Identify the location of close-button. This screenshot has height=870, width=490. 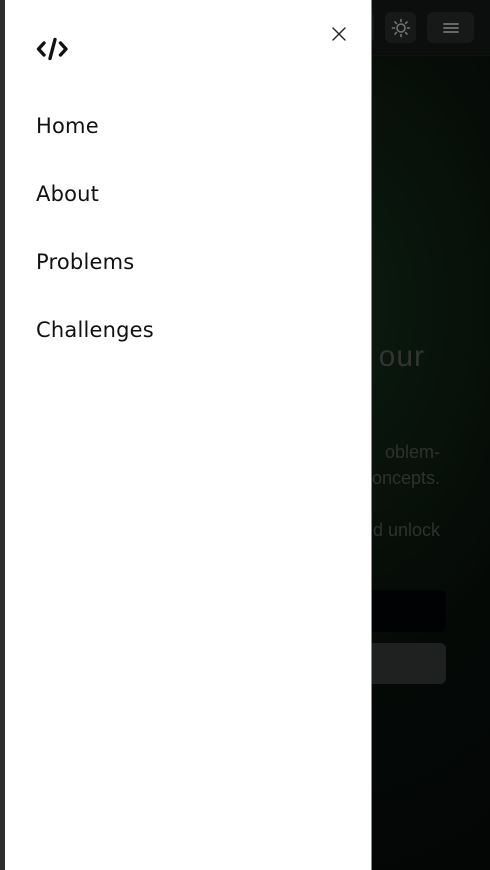
(339, 34).